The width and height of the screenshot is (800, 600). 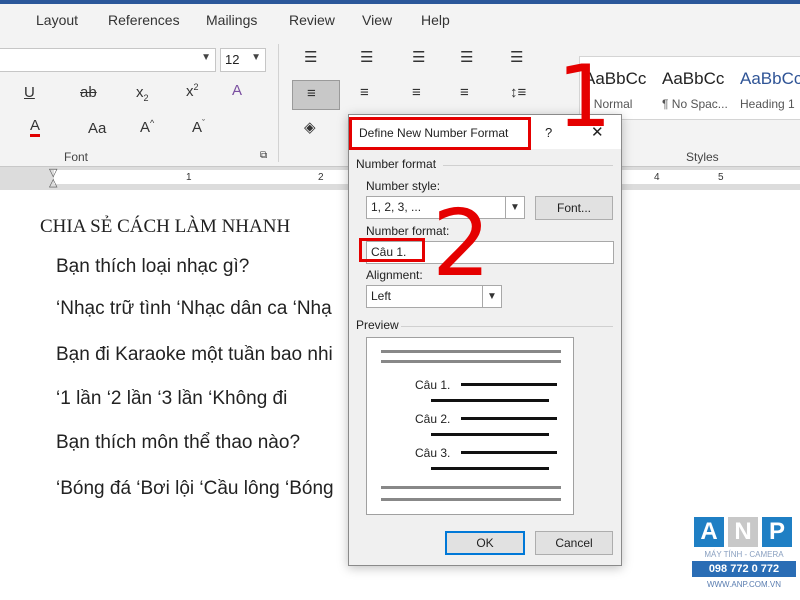 What do you see at coordinates (485, 543) in the screenshot?
I see `ok-button: OK` at bounding box center [485, 543].